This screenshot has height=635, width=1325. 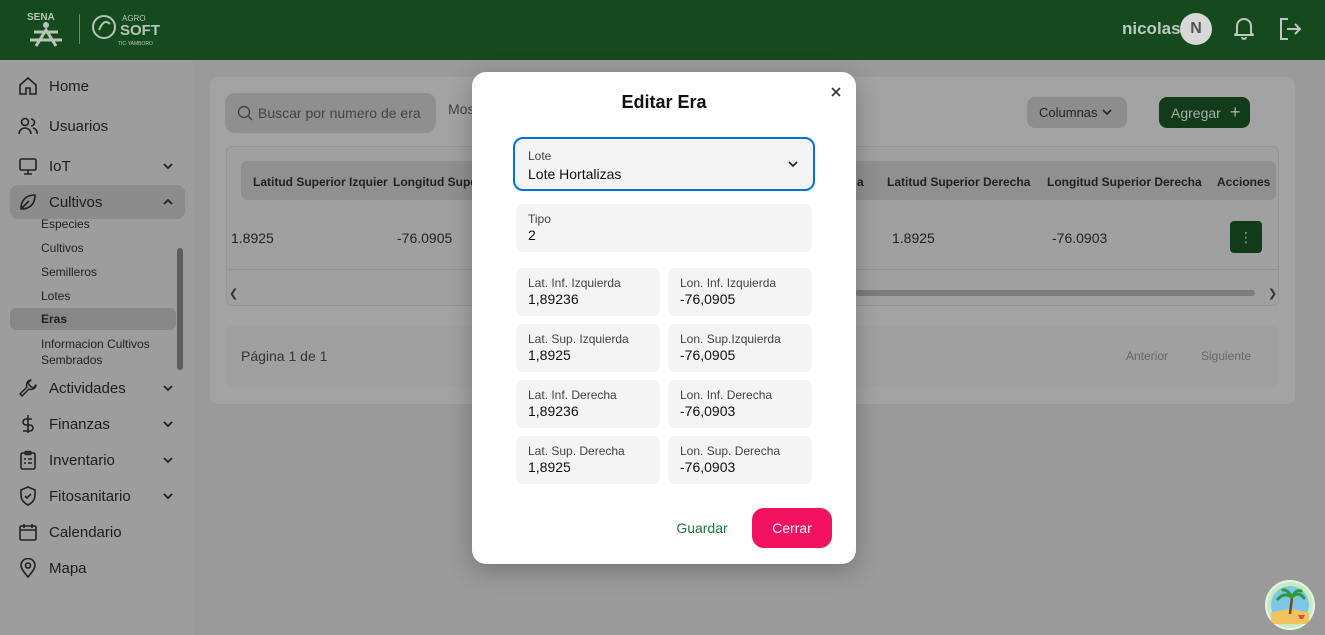 What do you see at coordinates (664, 228) in the screenshot?
I see `tipo-field: Tipo 2` at bounding box center [664, 228].